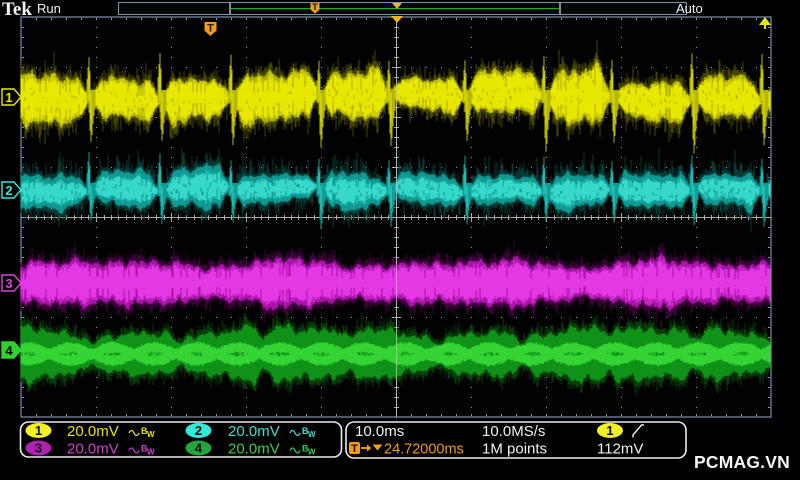 Image resolution: width=800 pixels, height=480 pixels. What do you see at coordinates (513, 431) in the screenshot?
I see `svg-text: 10.0MS/s` at bounding box center [513, 431].